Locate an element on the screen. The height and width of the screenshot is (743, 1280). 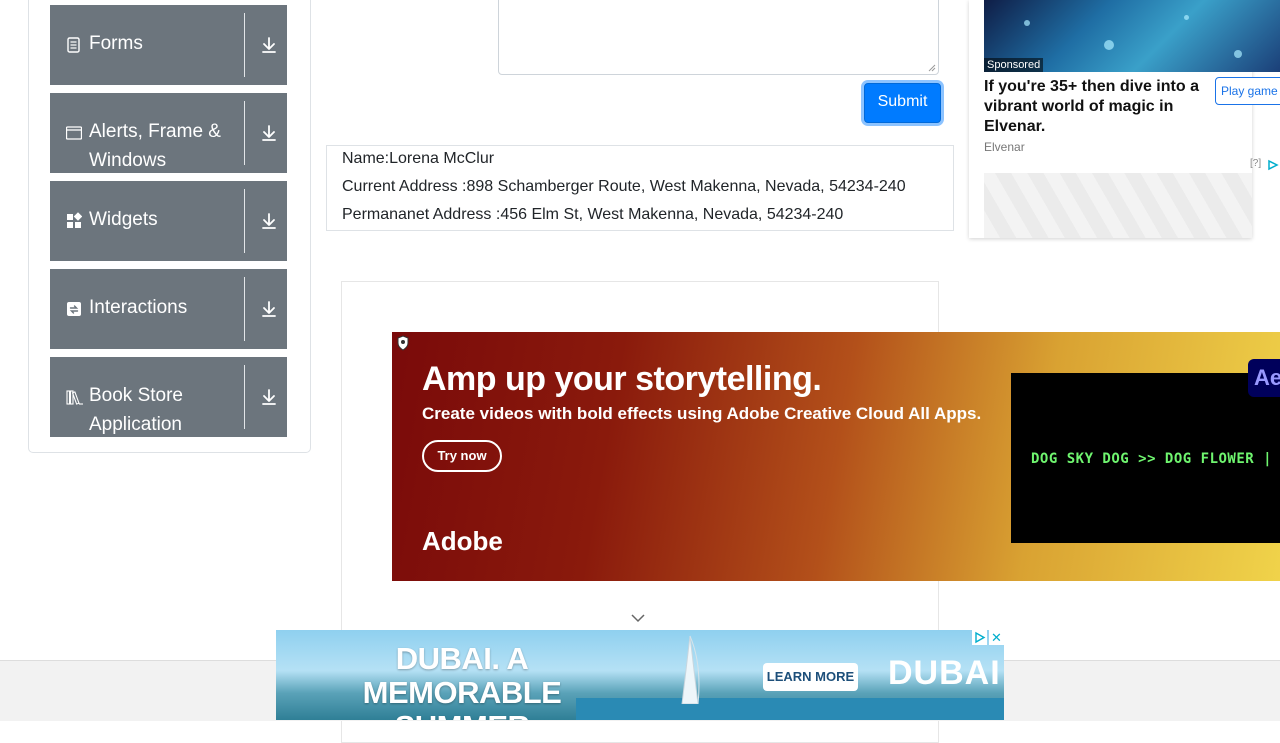
sidebar-group-interactions: Interactions is located at coordinates (168, 309).